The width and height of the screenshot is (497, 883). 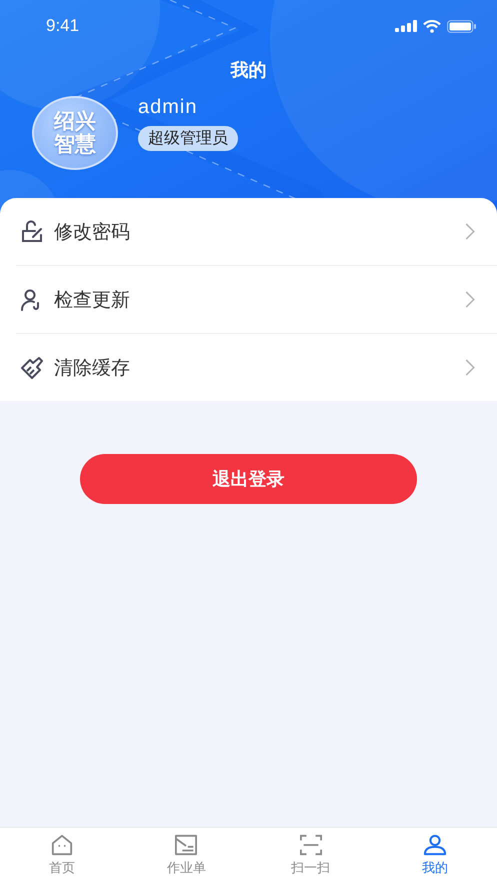 I want to click on page-title: 我的, so click(x=248, y=70).